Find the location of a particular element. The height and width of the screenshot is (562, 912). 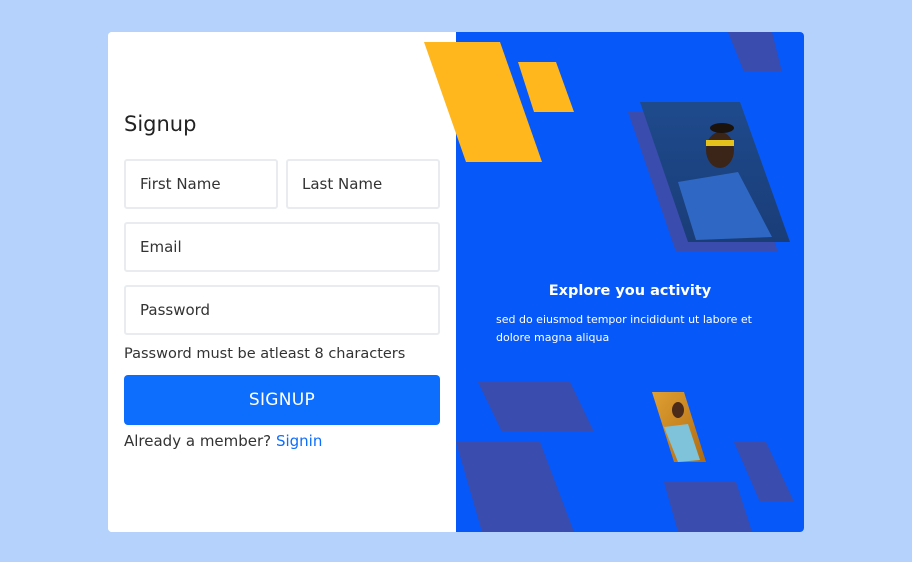

decor-shape-bottom-right is located at coordinates (764, 472).